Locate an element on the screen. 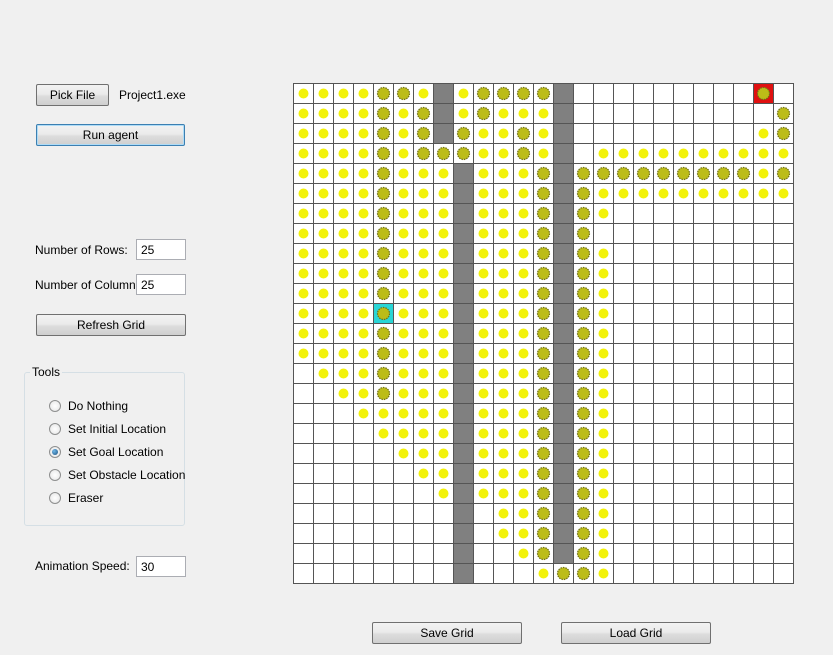  run-agent-button: Run agent is located at coordinates (110, 135).